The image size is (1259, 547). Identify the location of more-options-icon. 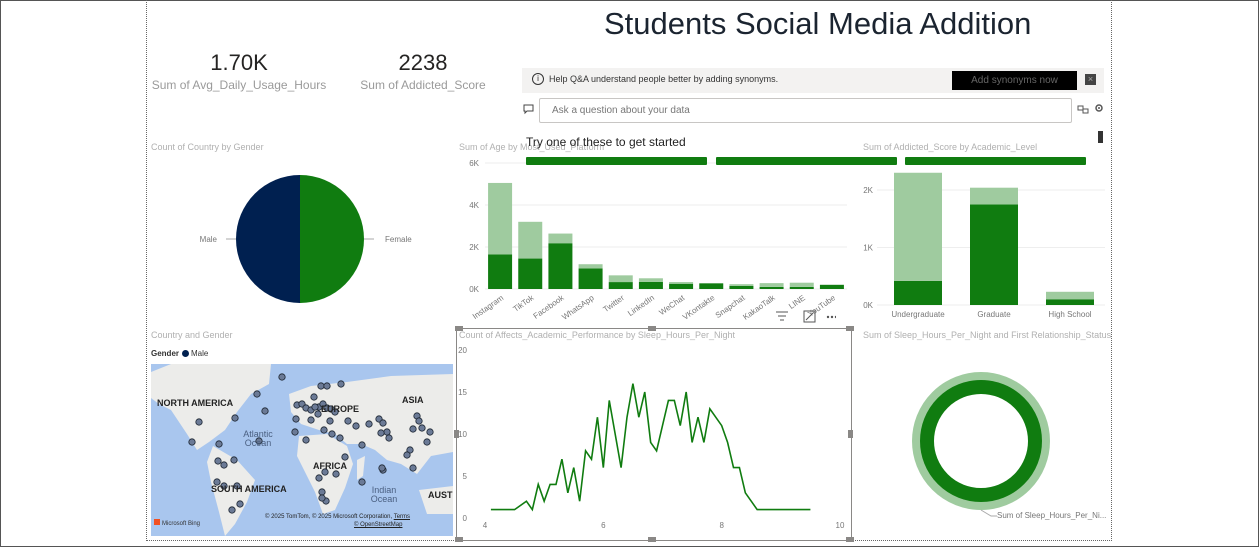
(831, 317).